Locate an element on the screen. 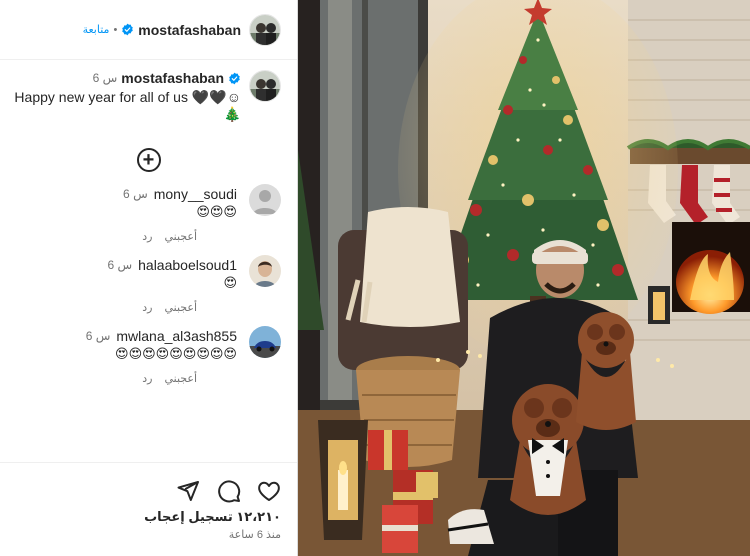 This screenshot has width=750, height=556. post-footer: ١٢،٢١٠ تسجيل إعجاب منذ 6 ساعة is located at coordinates (148, 509).